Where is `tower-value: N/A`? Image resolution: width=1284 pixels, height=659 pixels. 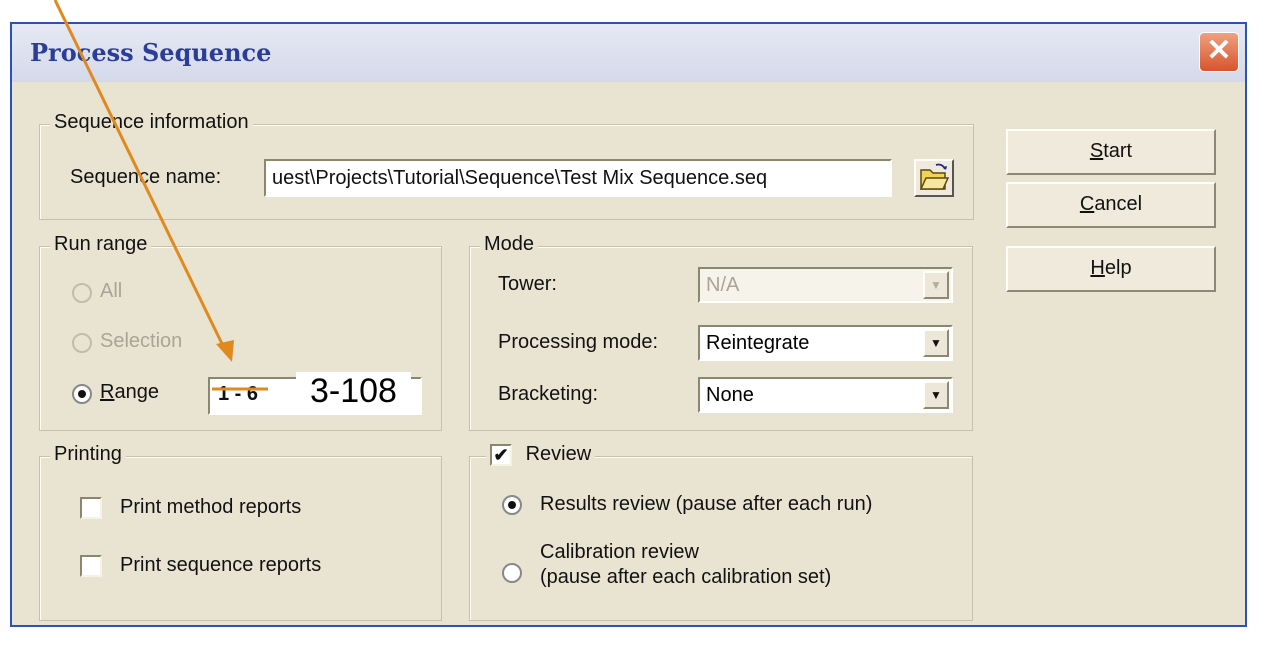 tower-value: N/A is located at coordinates (723, 285).